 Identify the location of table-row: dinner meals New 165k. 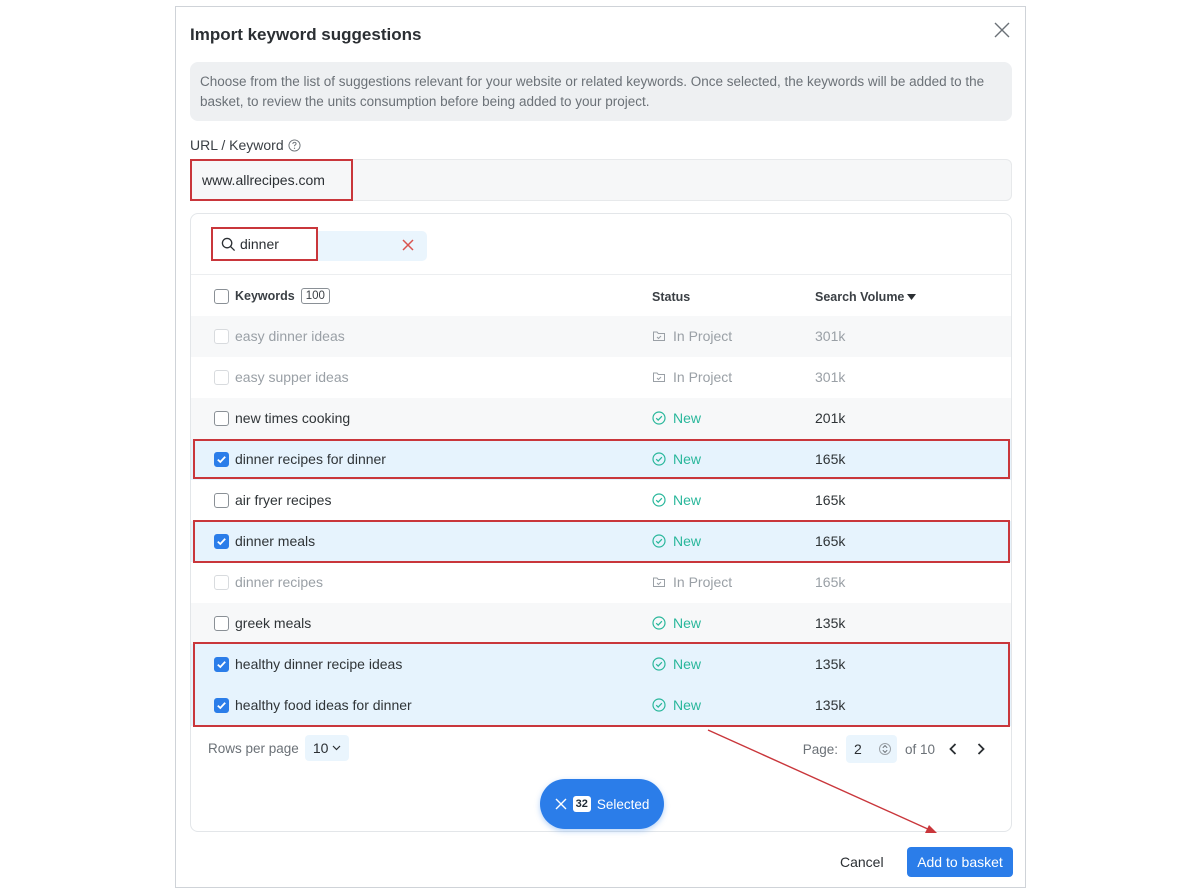
(601, 541).